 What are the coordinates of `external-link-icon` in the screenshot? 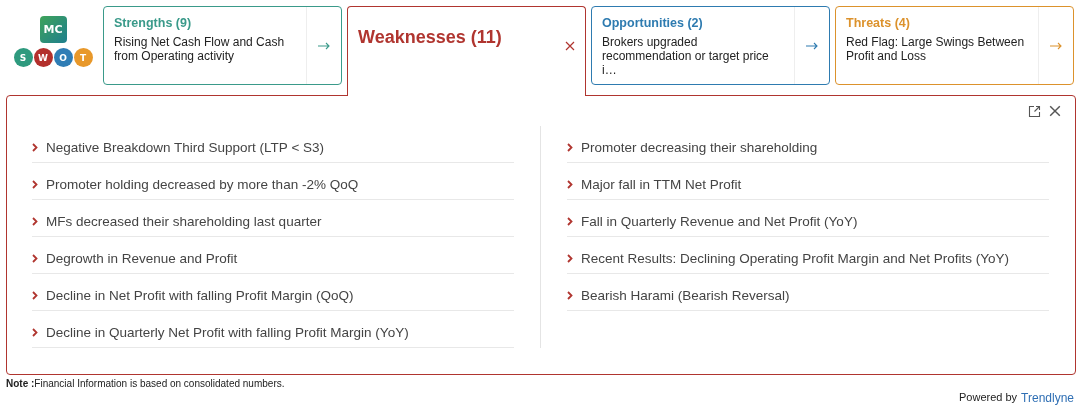 It's located at (1034, 111).